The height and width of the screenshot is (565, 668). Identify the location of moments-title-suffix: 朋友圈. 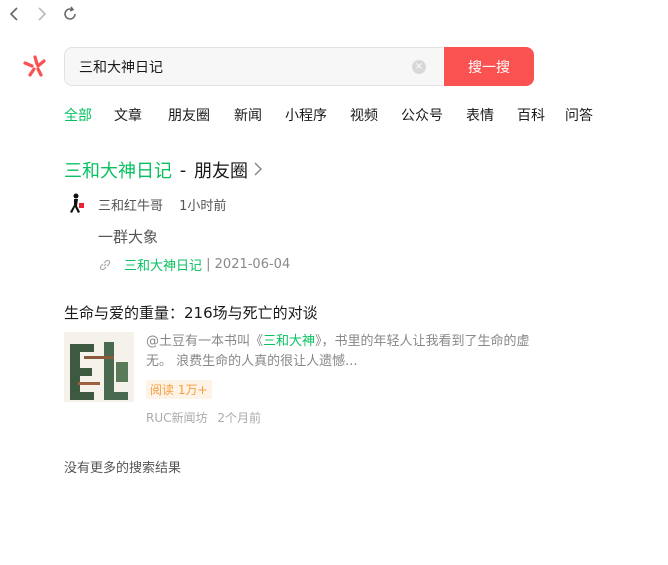
(220, 171).